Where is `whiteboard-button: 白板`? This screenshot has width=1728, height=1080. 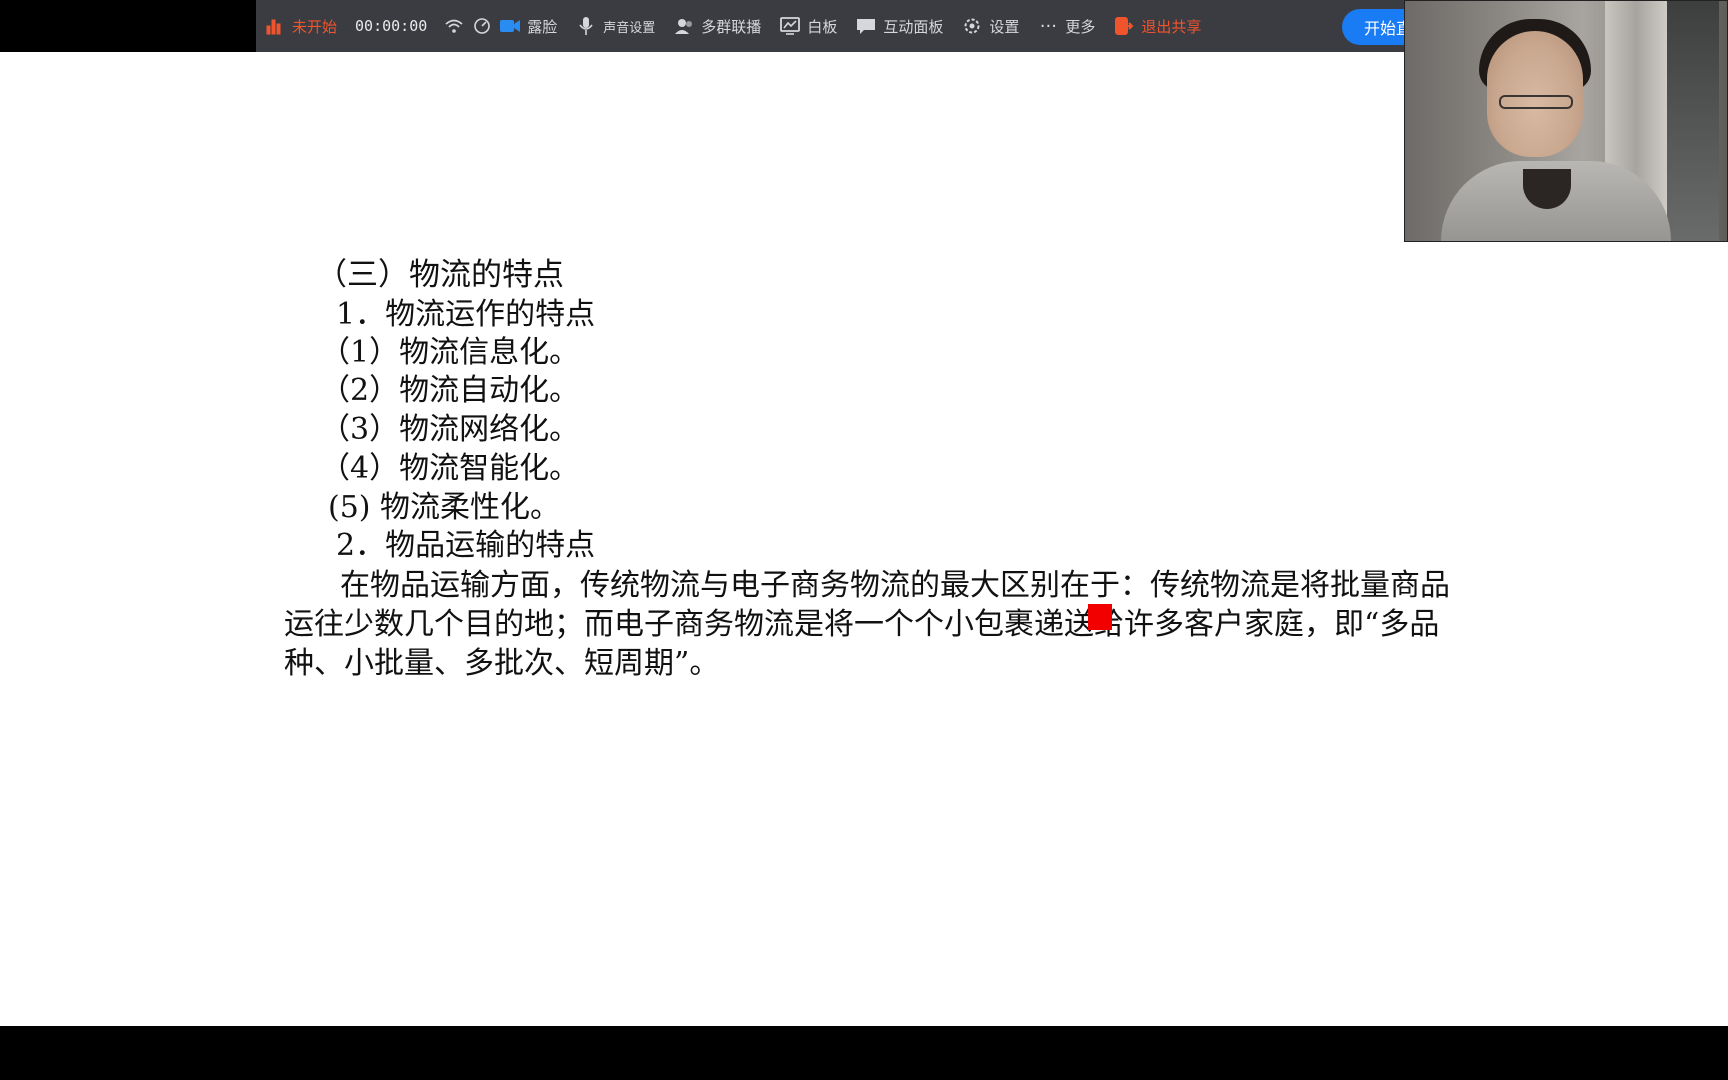
whiteboard-button: 白板 is located at coordinates (808, 26).